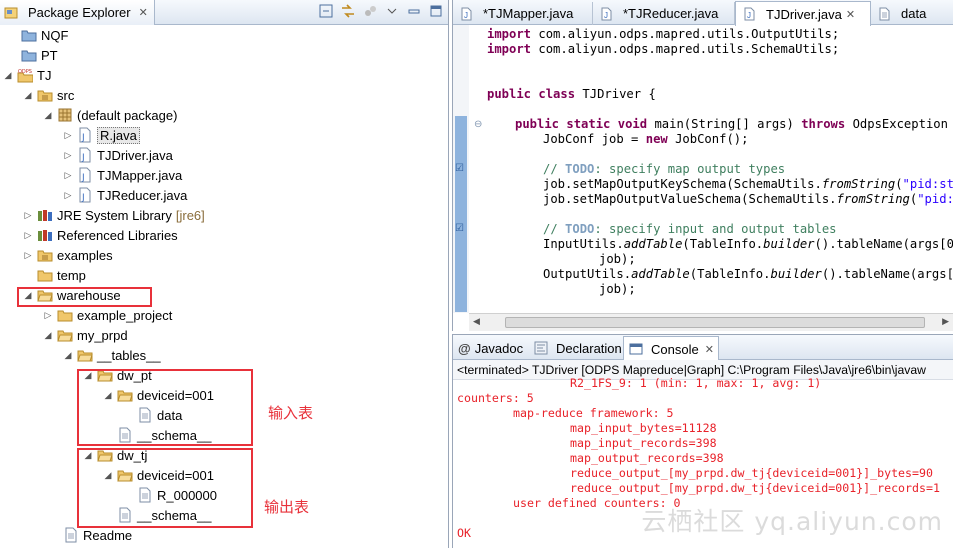 The width and height of the screenshot is (953, 548). I want to click on tree-item-tables: ◢ __tables__, so click(111, 355).